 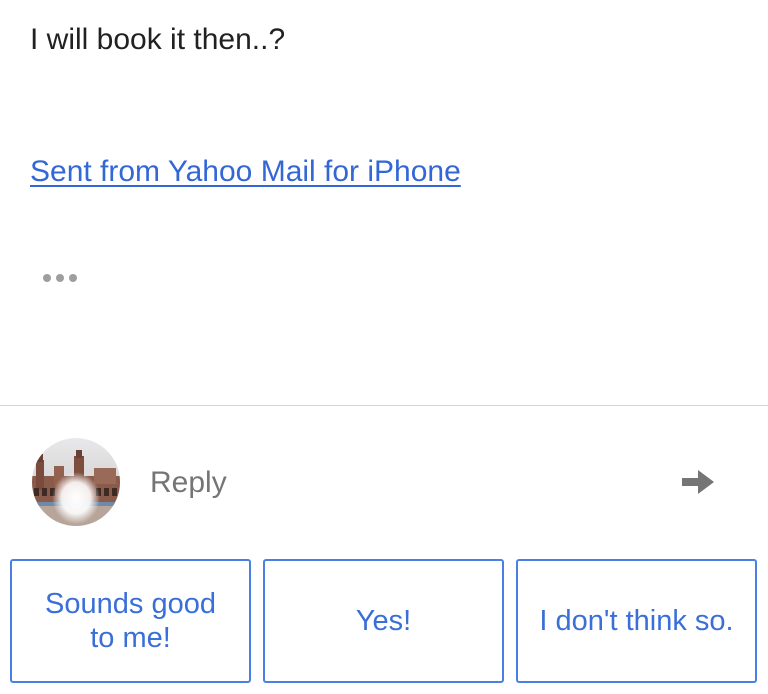 I want to click on smart-reply-label: I don't think so., so click(x=636, y=621).